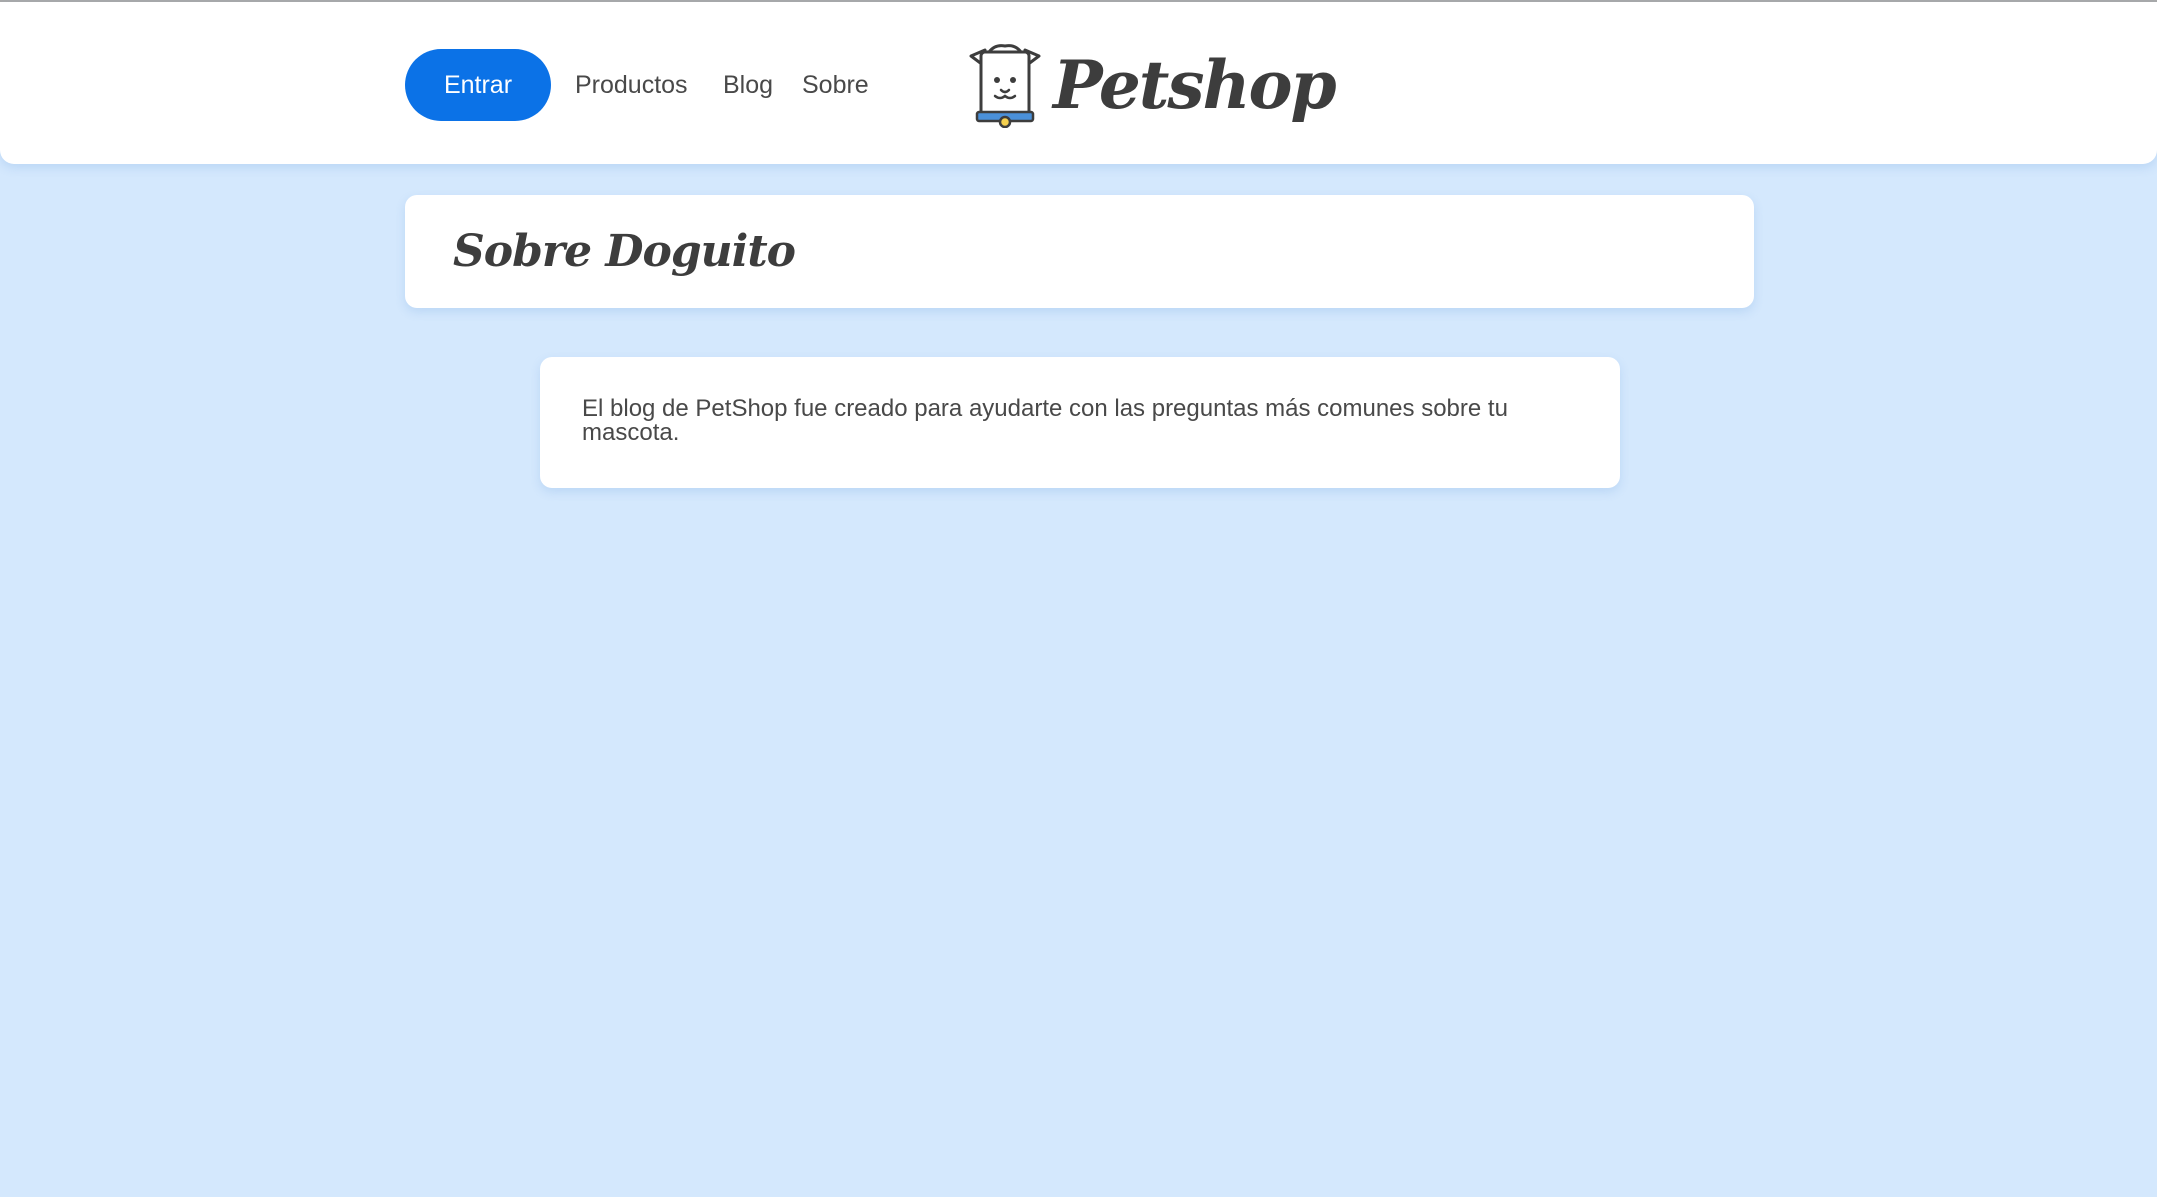 The height and width of the screenshot is (1197, 2157). I want to click on dog-icon, so click(1005, 86).